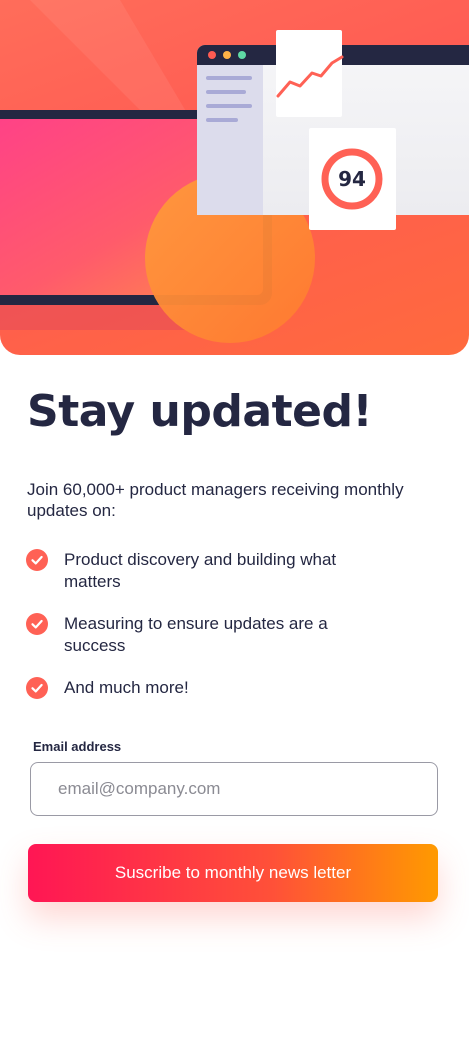 The height and width of the screenshot is (1057, 469). What do you see at coordinates (206, 688) in the screenshot?
I see `feature-item: And much more!` at bounding box center [206, 688].